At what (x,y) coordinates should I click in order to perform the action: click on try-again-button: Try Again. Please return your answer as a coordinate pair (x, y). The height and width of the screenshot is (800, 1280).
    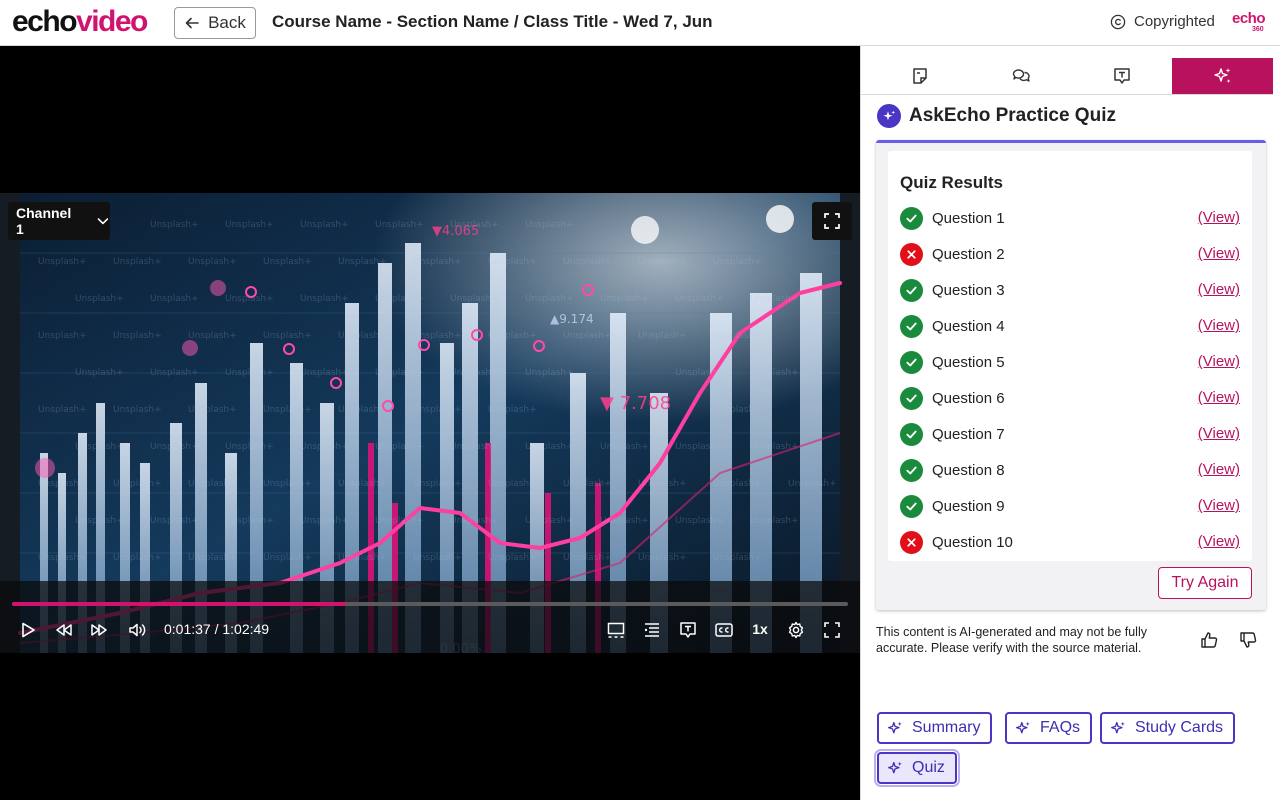
    Looking at the image, I should click on (1205, 583).